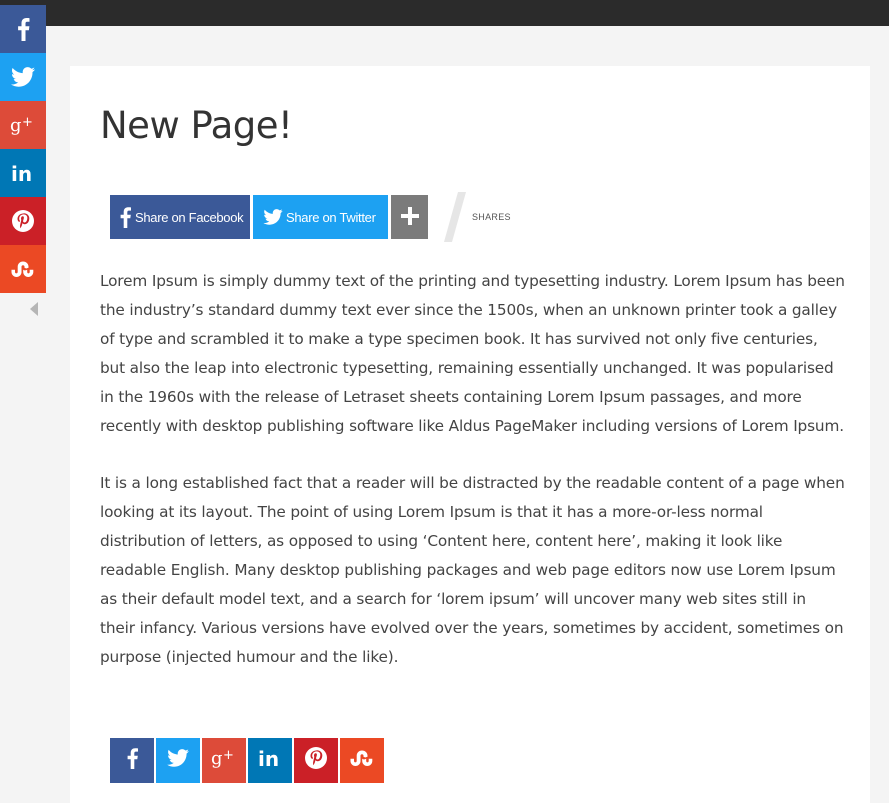 The width and height of the screenshot is (889, 803). I want to click on bottom-share-stumbleupon-button, so click(362, 760).